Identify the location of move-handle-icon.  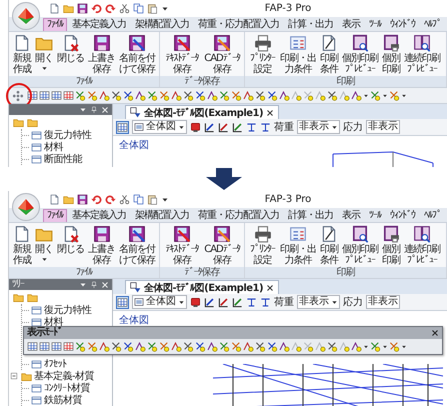
(18, 96).